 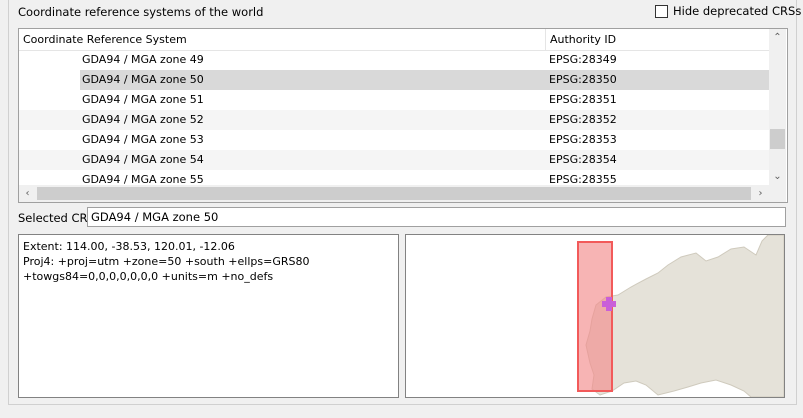 I want to click on vertical-scrollbar: ⌃ ⌄, so click(x=777, y=107).